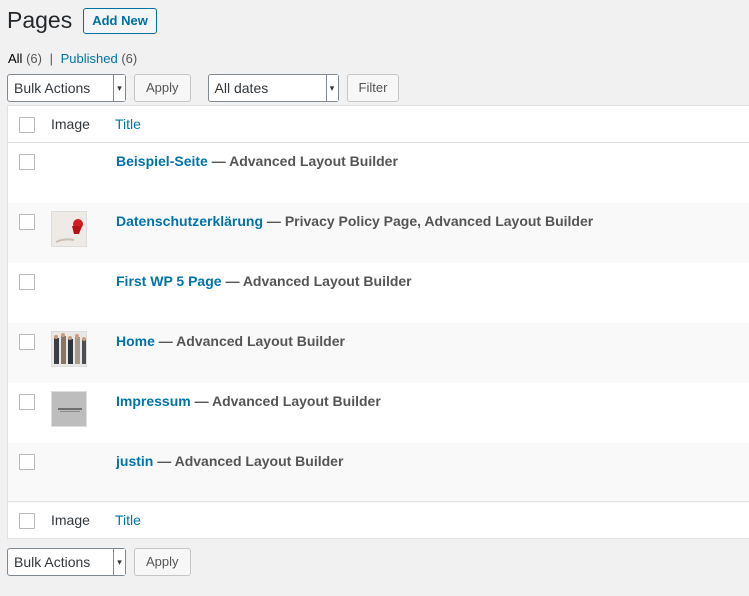  I want to click on row-title-link: Datenschutzerklärung, so click(189, 221).